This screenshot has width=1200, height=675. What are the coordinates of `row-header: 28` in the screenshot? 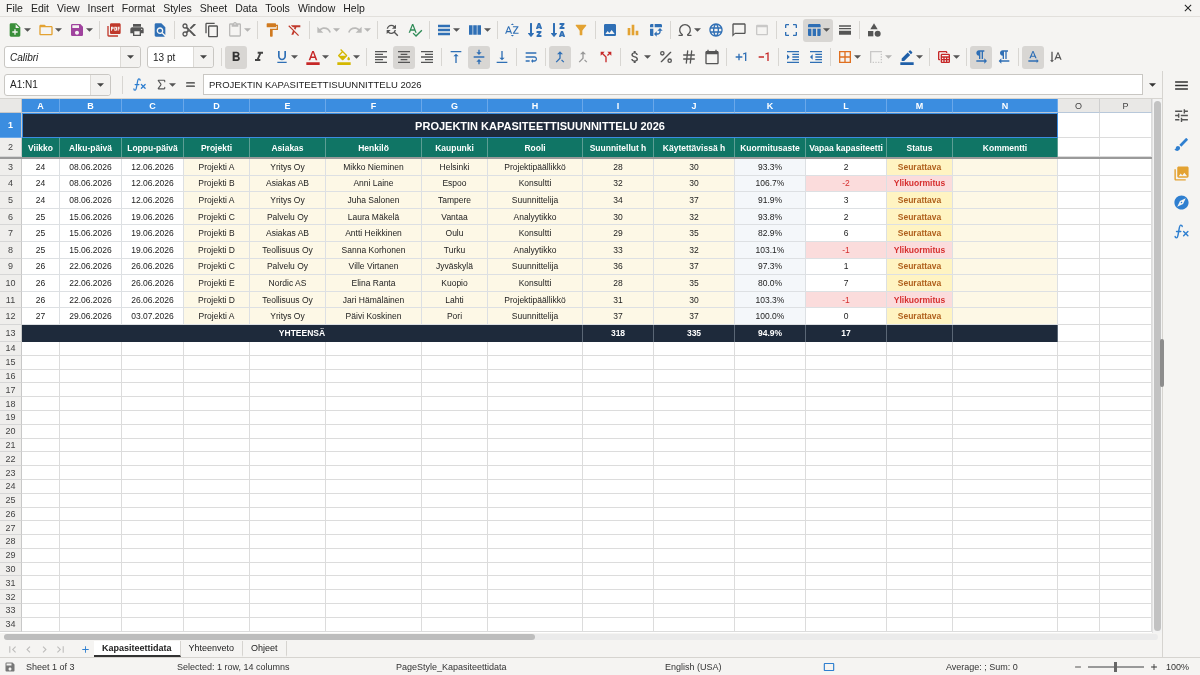 It's located at (11, 542).